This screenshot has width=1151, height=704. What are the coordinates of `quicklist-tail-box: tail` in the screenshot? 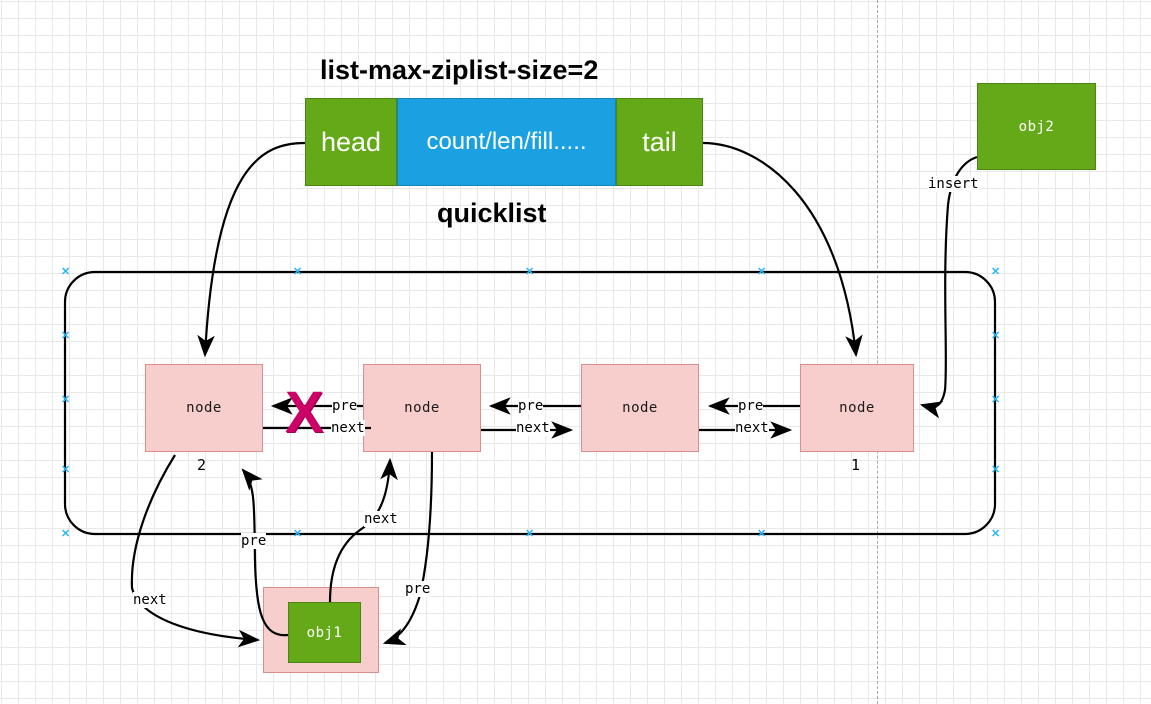 It's located at (659, 142).